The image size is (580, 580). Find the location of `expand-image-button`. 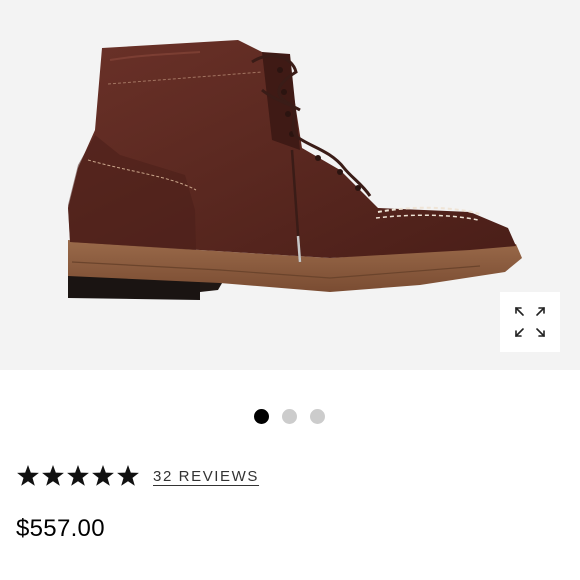

expand-image-button is located at coordinates (530, 322).